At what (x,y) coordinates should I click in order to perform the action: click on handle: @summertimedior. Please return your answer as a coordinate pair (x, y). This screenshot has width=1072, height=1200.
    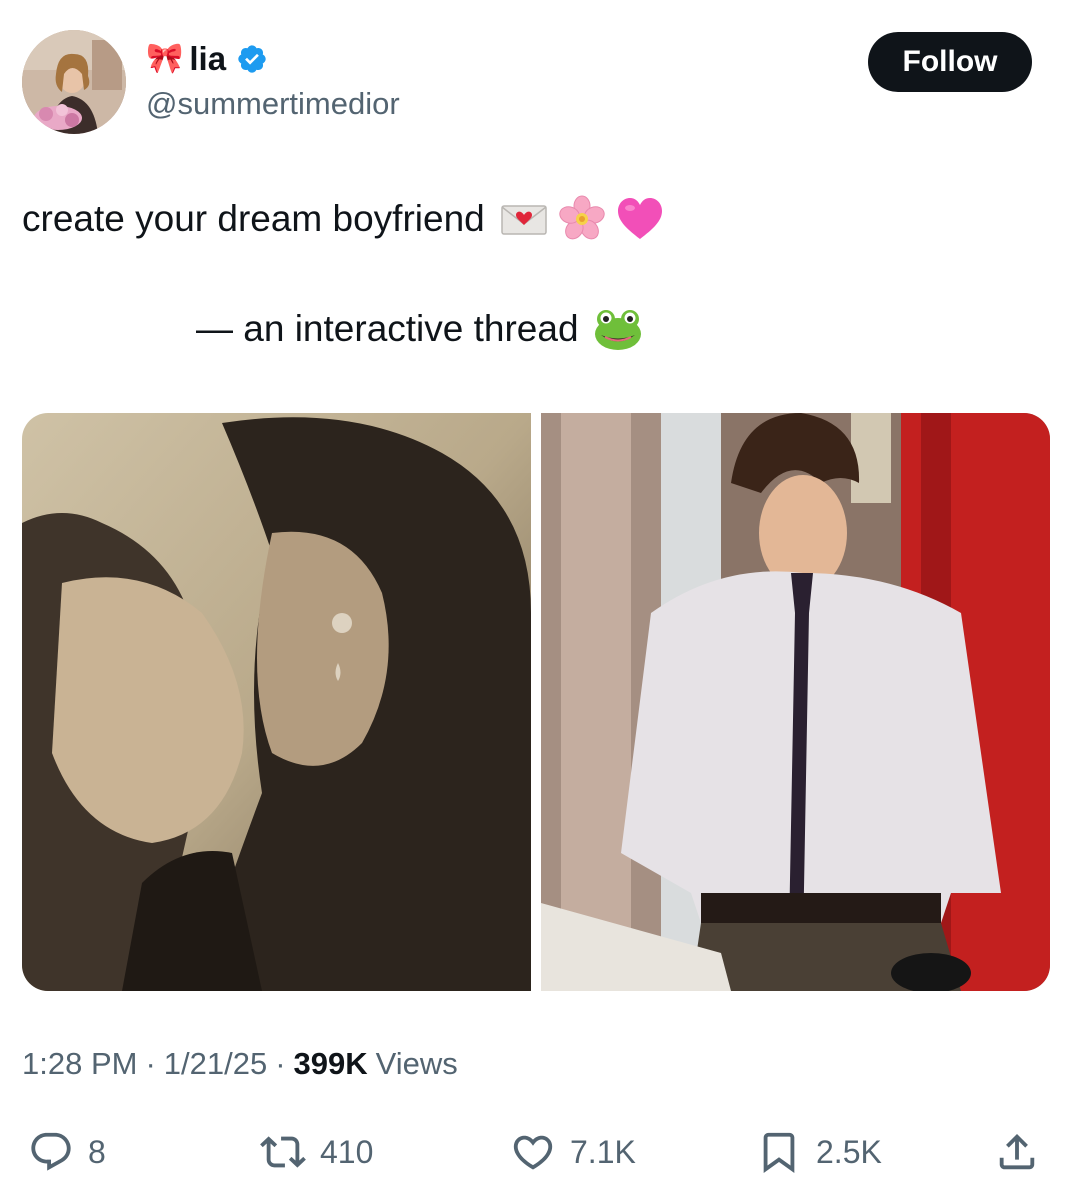
    Looking at the image, I should click on (273, 104).